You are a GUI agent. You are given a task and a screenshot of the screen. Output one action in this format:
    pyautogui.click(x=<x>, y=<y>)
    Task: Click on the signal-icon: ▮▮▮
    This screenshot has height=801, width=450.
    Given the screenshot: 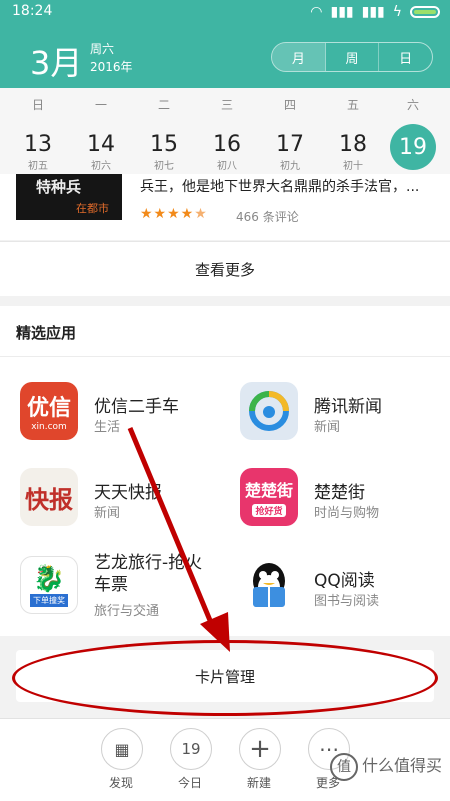 What is the action you would take?
    pyautogui.click(x=342, y=12)
    